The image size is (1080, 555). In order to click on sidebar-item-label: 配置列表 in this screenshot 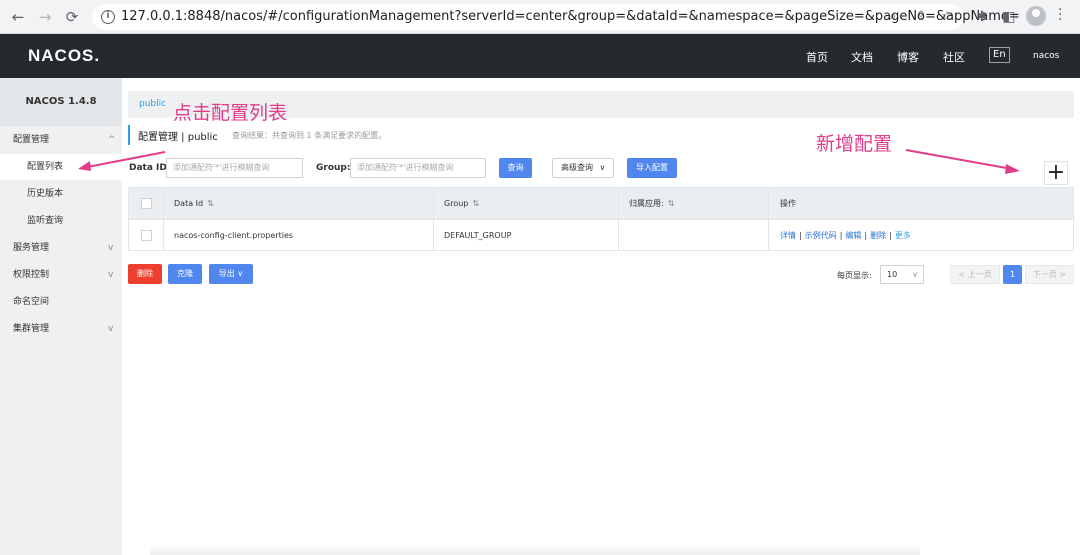, I will do `click(45, 167)`.